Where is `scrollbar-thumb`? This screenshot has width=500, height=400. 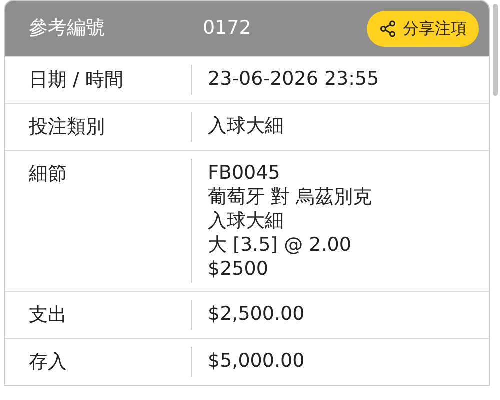 scrollbar-thumb is located at coordinates (495, 50).